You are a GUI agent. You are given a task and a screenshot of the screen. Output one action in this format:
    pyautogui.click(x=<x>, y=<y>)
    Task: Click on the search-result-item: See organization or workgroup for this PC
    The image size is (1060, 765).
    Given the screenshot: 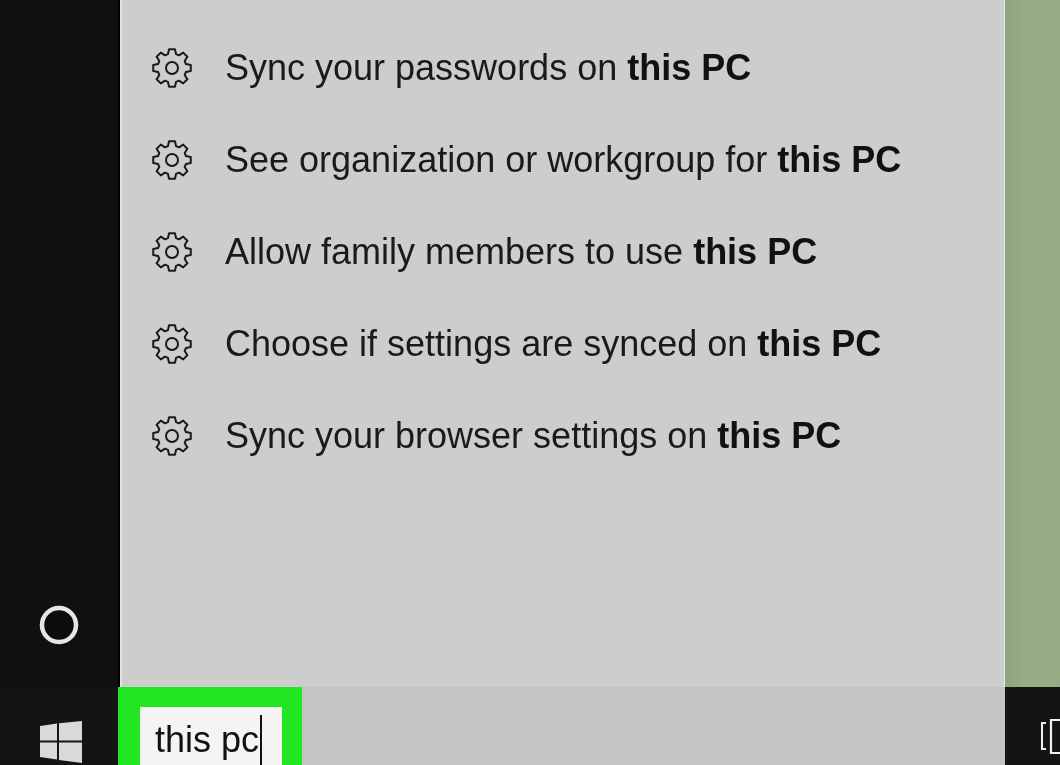 What is the action you would take?
    pyautogui.click(x=526, y=160)
    